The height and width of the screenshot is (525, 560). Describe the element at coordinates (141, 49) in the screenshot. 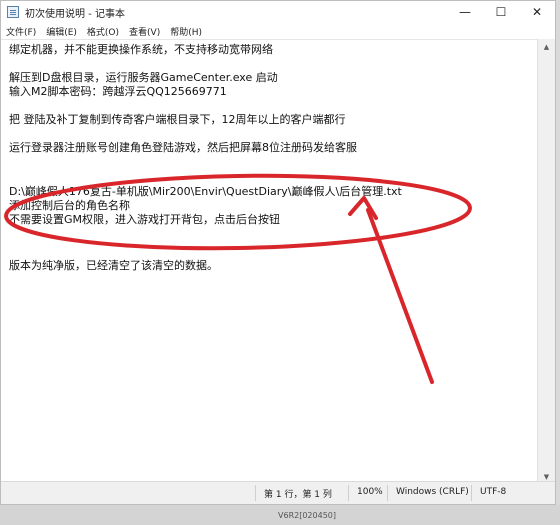

I see `text-line: 绑定机器，并不能更换操作系统，不支持移动宽带网络` at that location.